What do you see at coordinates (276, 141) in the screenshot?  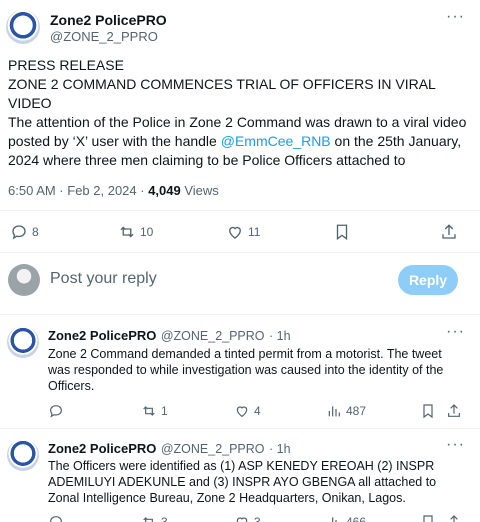 I see `mention-link: @EmmCee_RNB` at bounding box center [276, 141].